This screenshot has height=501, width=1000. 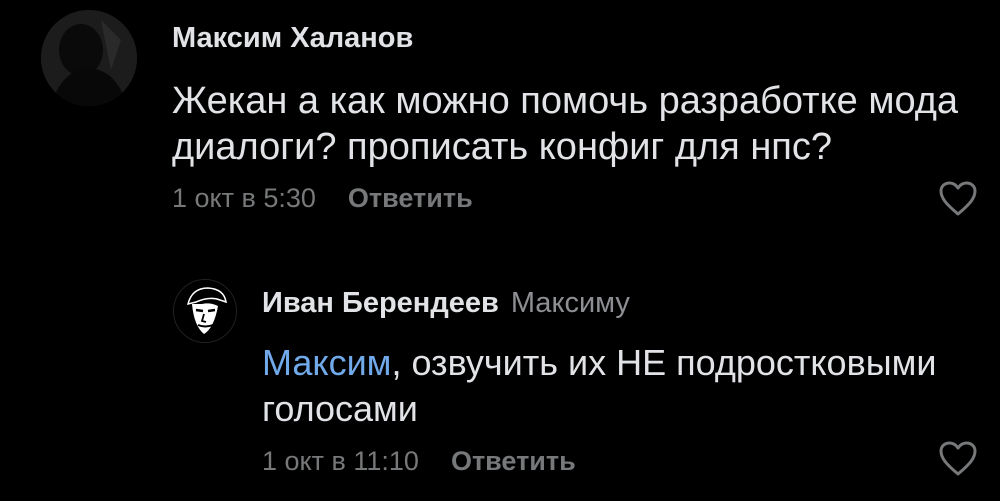 I want to click on author-name: Иван Берендеев, so click(x=380, y=303).